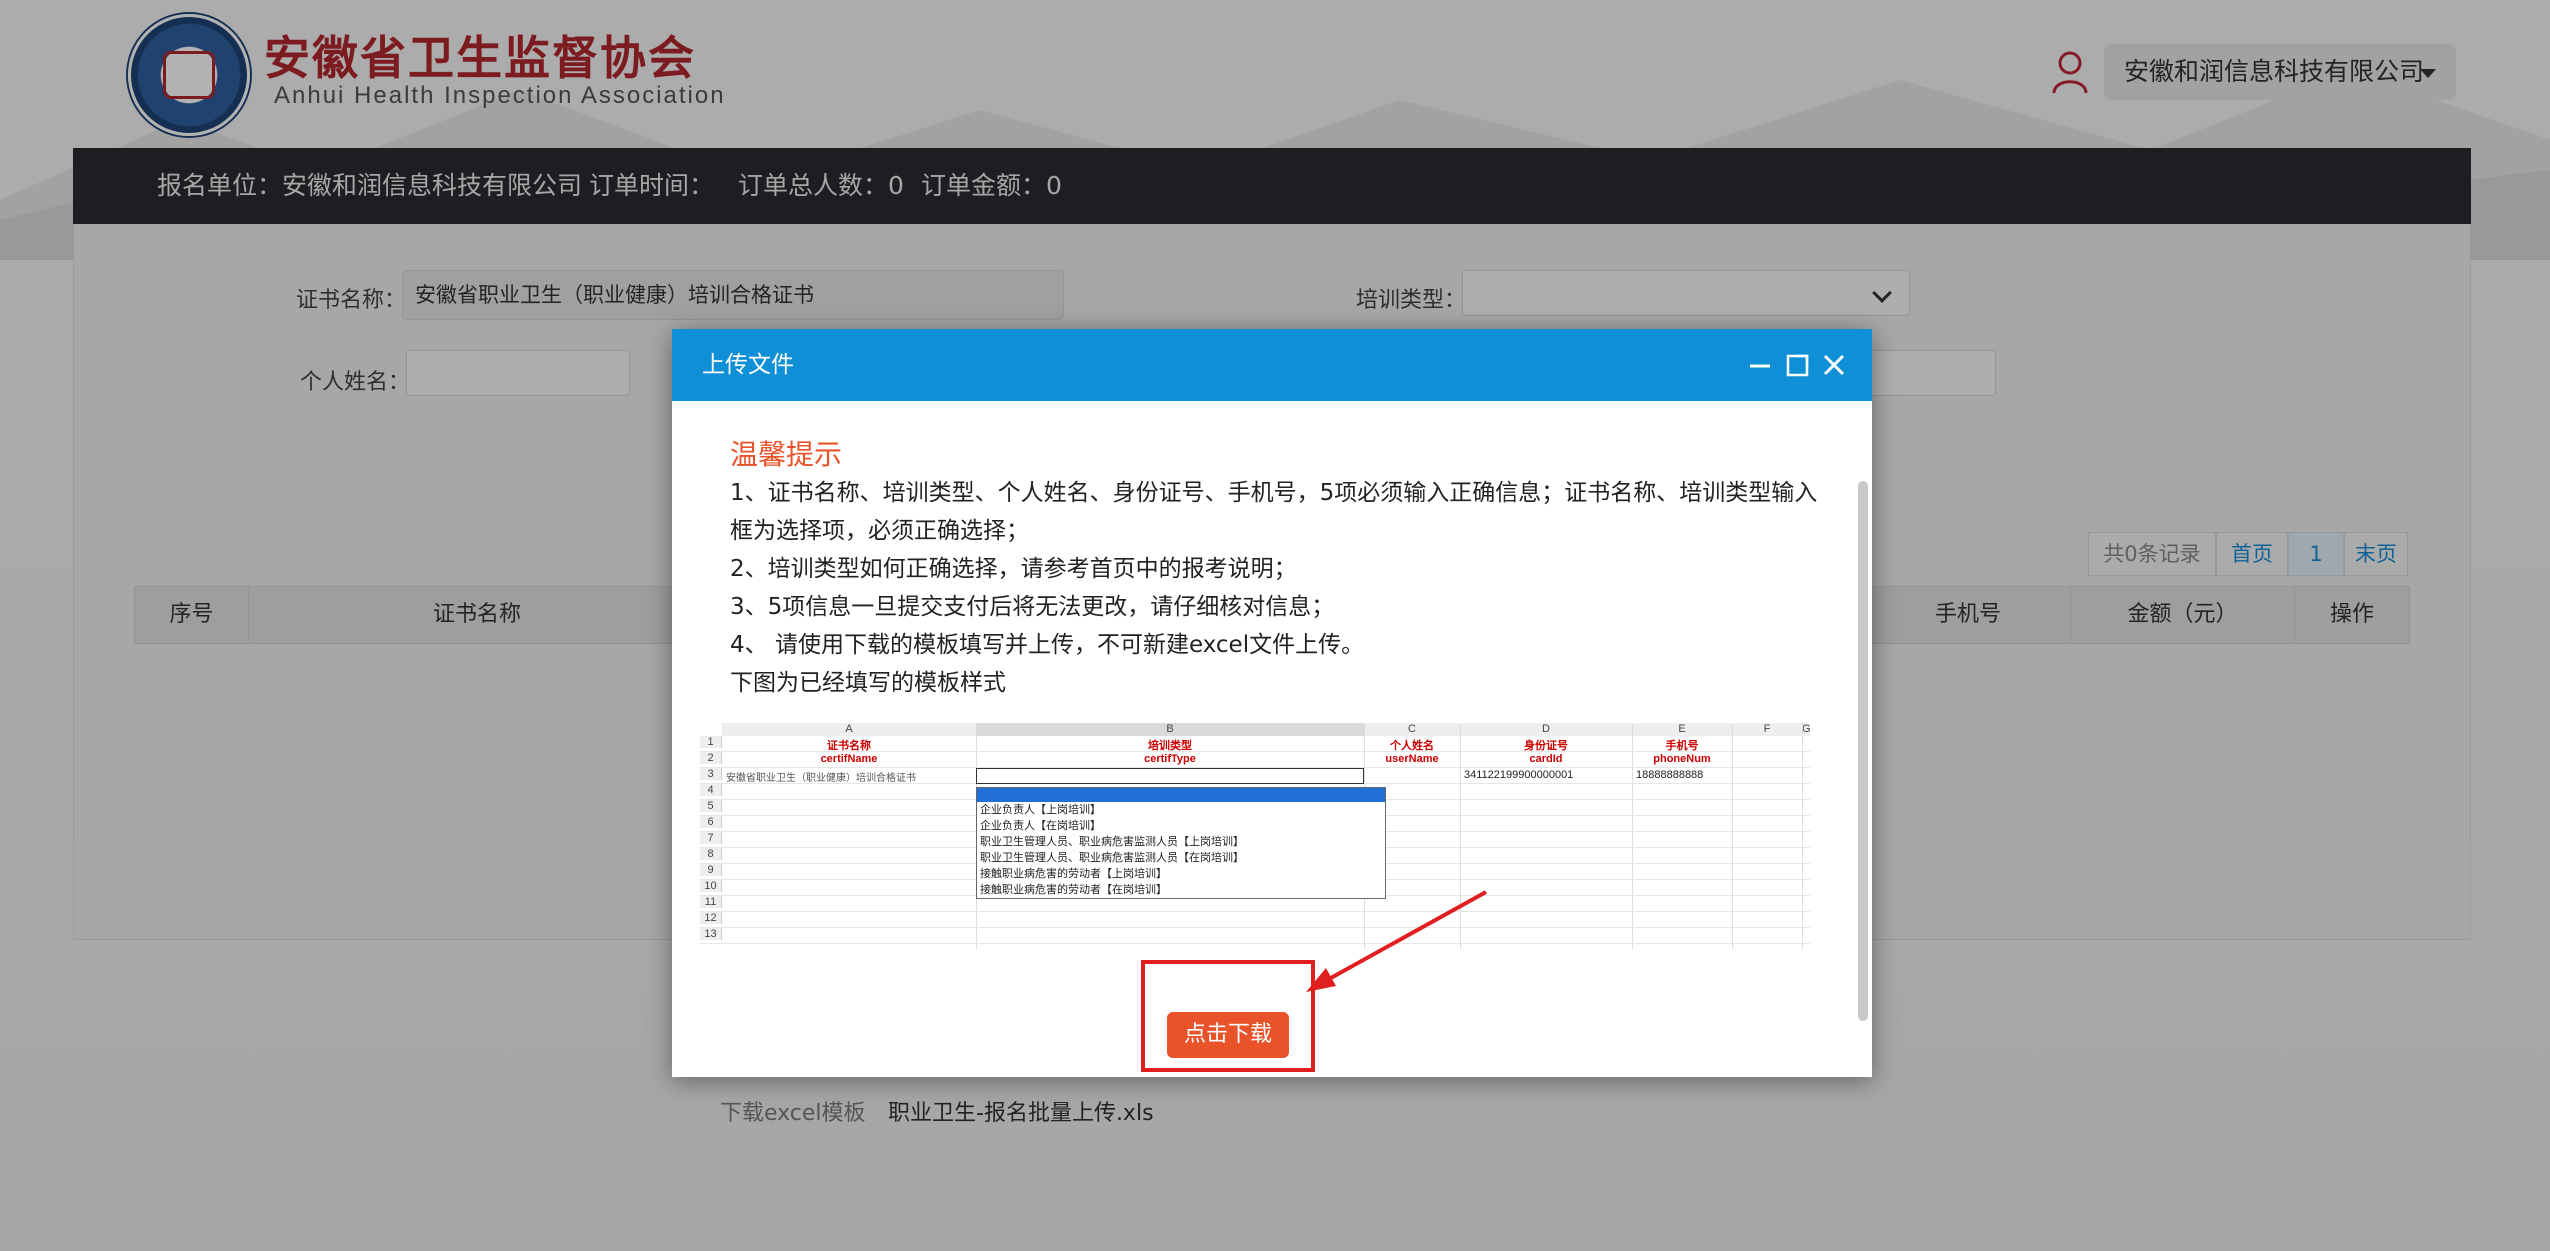  What do you see at coordinates (1767, 729) in the screenshot?
I see `sheet-col-f: F` at bounding box center [1767, 729].